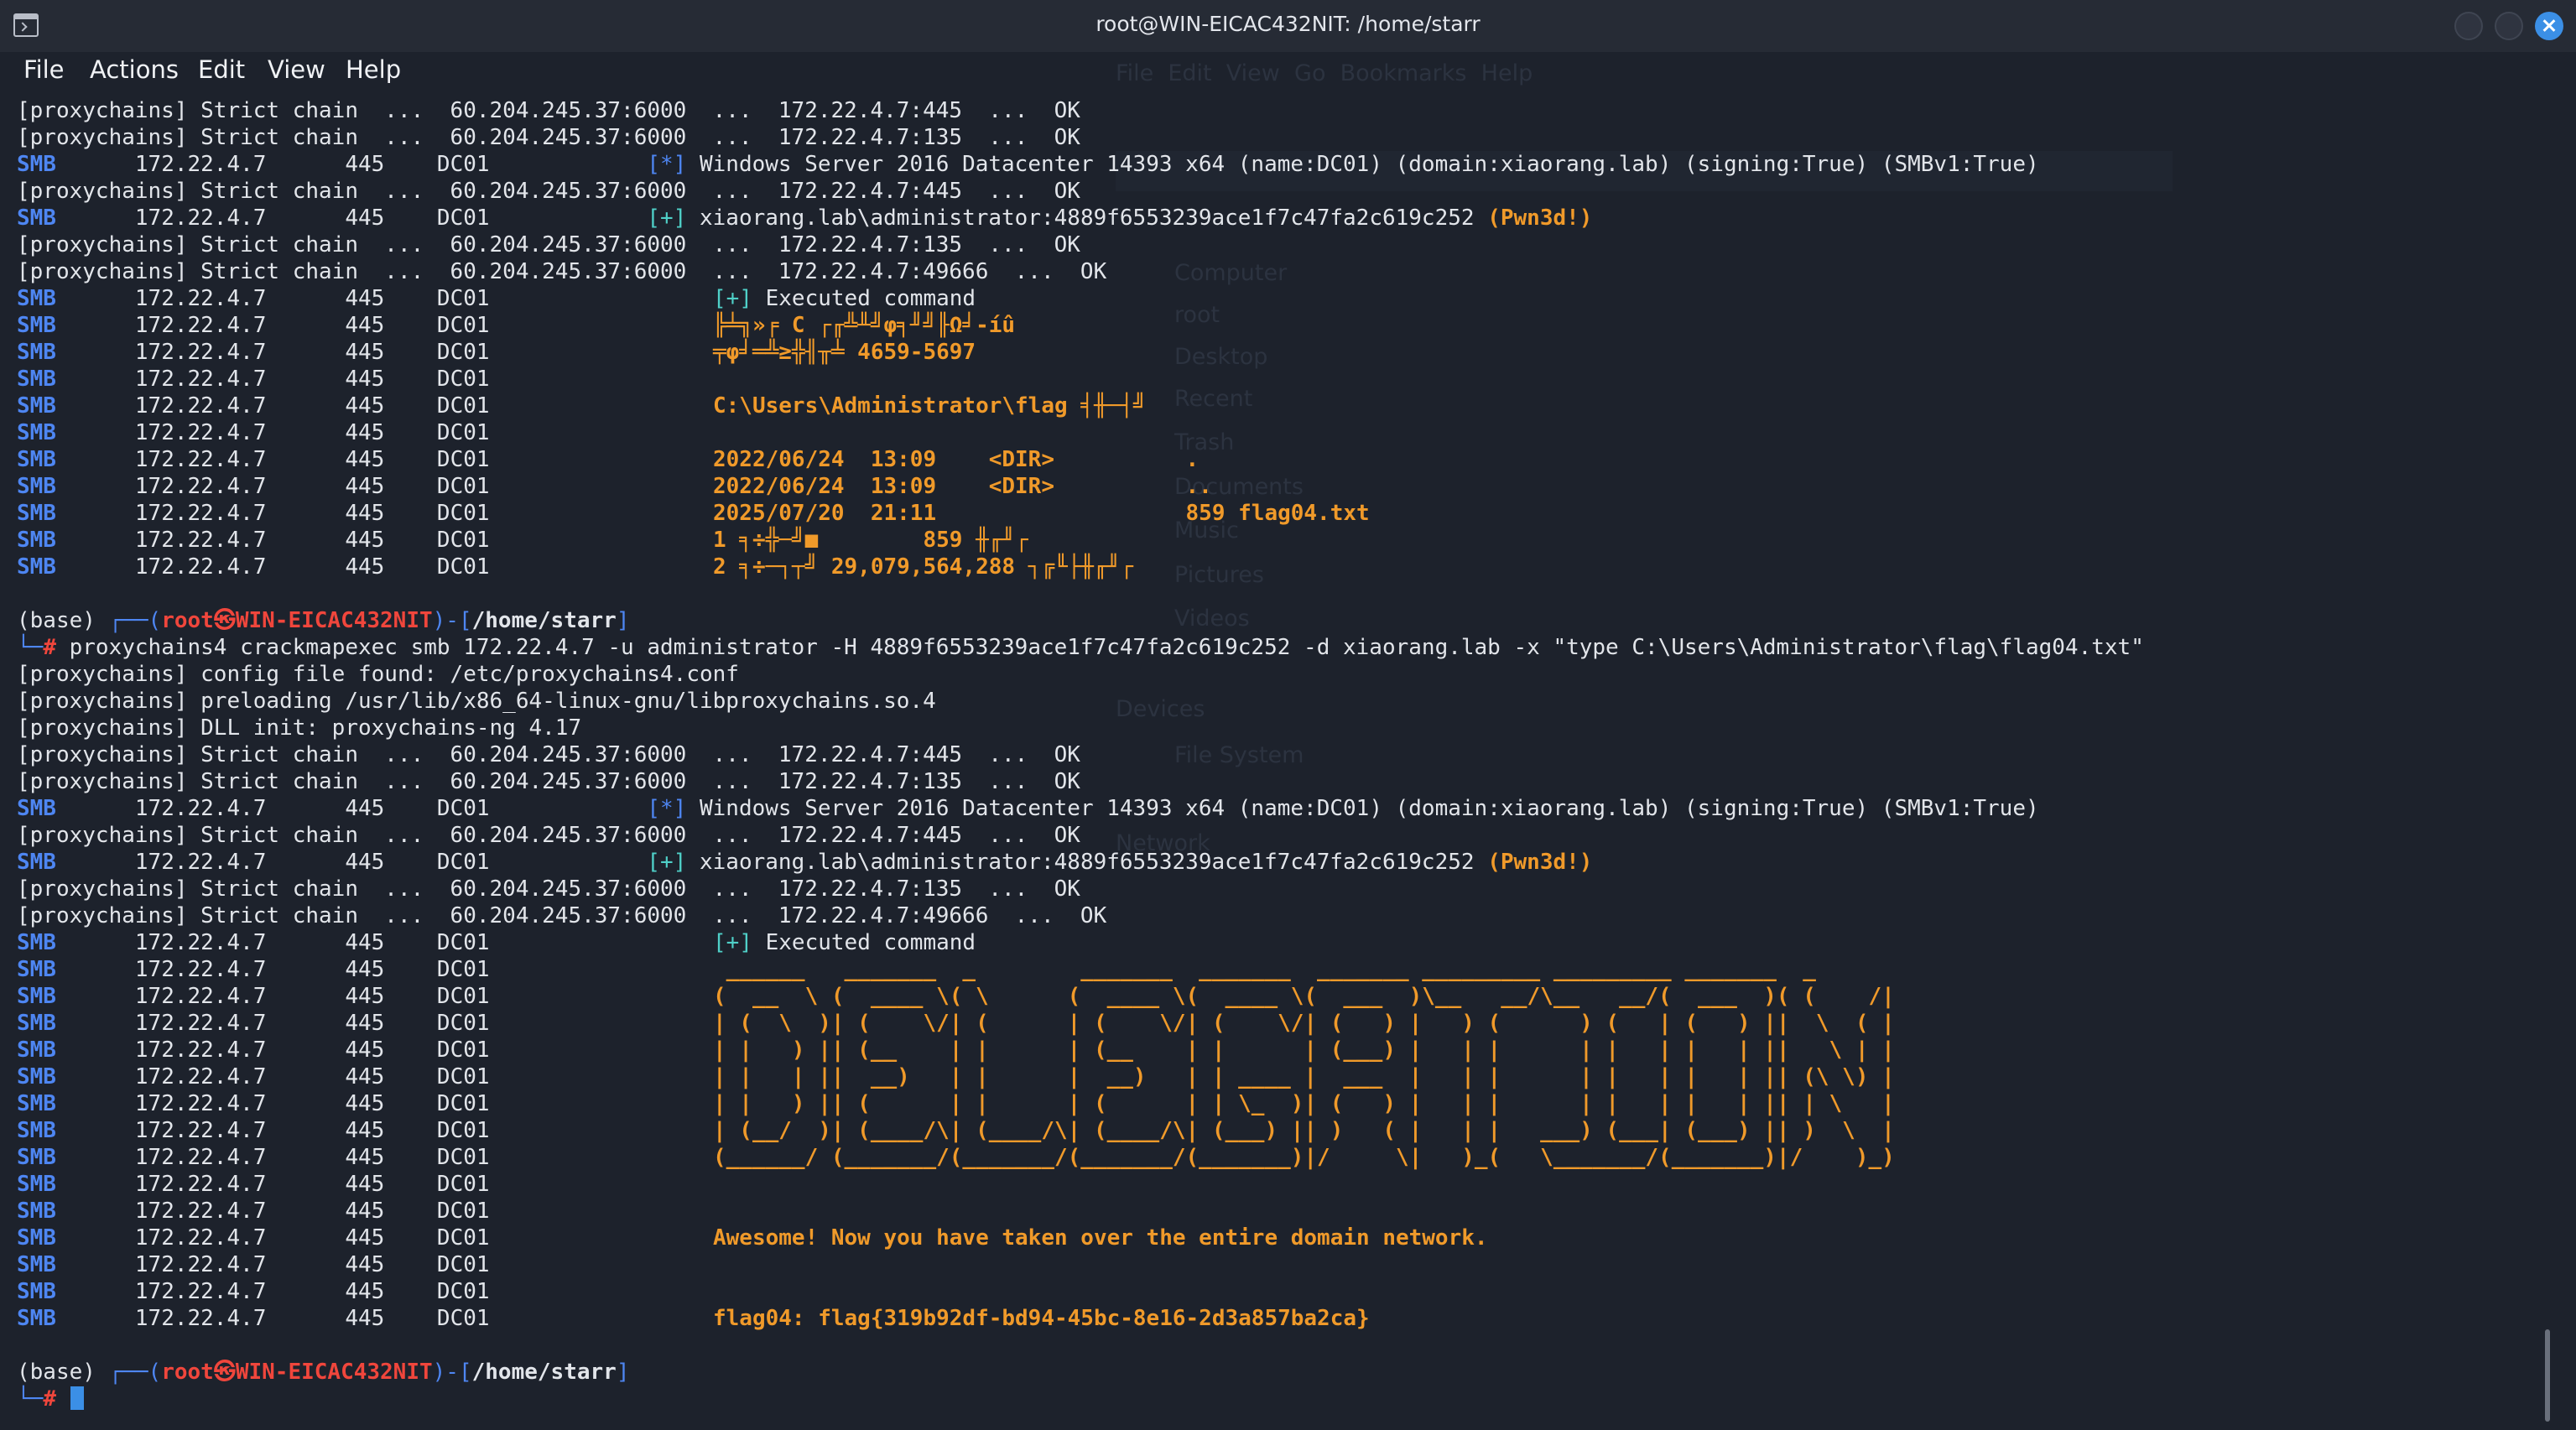 The height and width of the screenshot is (1430, 2576). I want to click on command-output-line: C:\Users\Administrator\flag ╡╫─┤╝, so click(930, 406).